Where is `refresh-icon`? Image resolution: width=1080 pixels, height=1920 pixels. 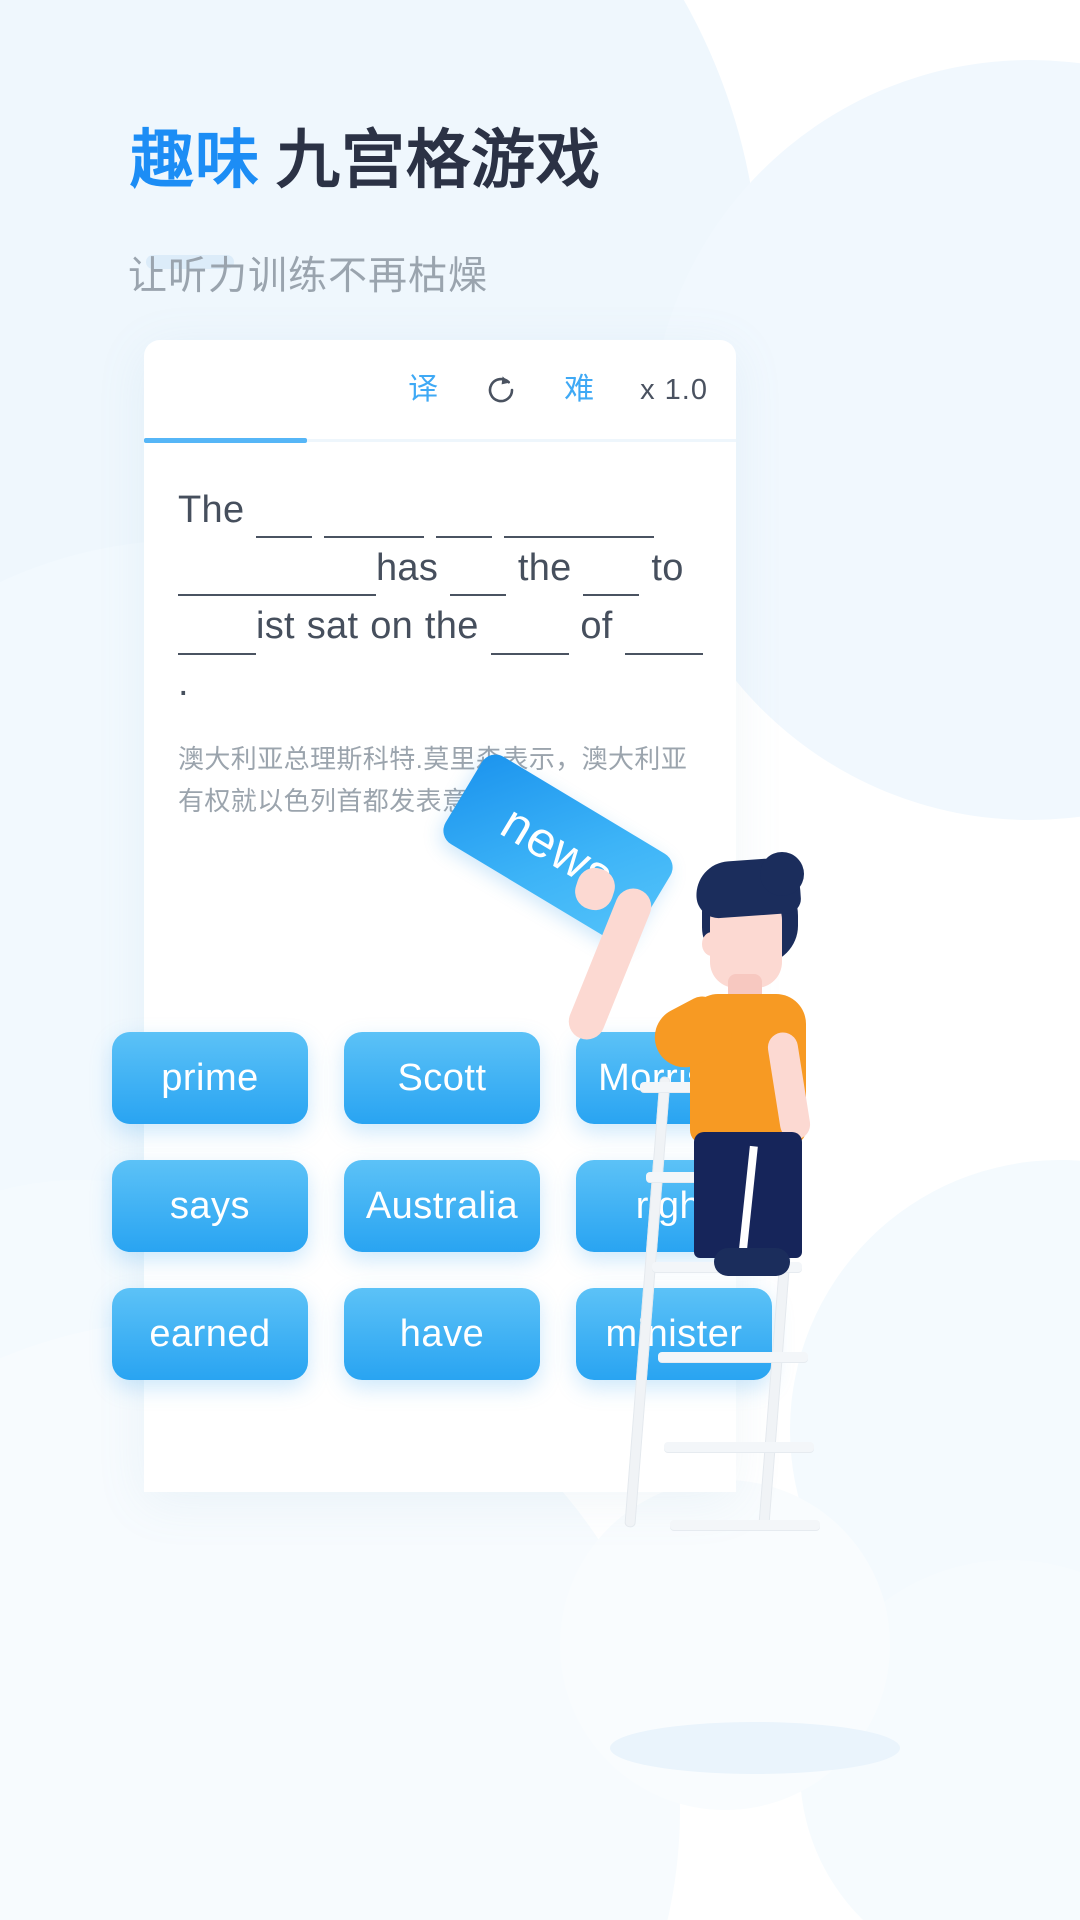
refresh-icon is located at coordinates (501, 390).